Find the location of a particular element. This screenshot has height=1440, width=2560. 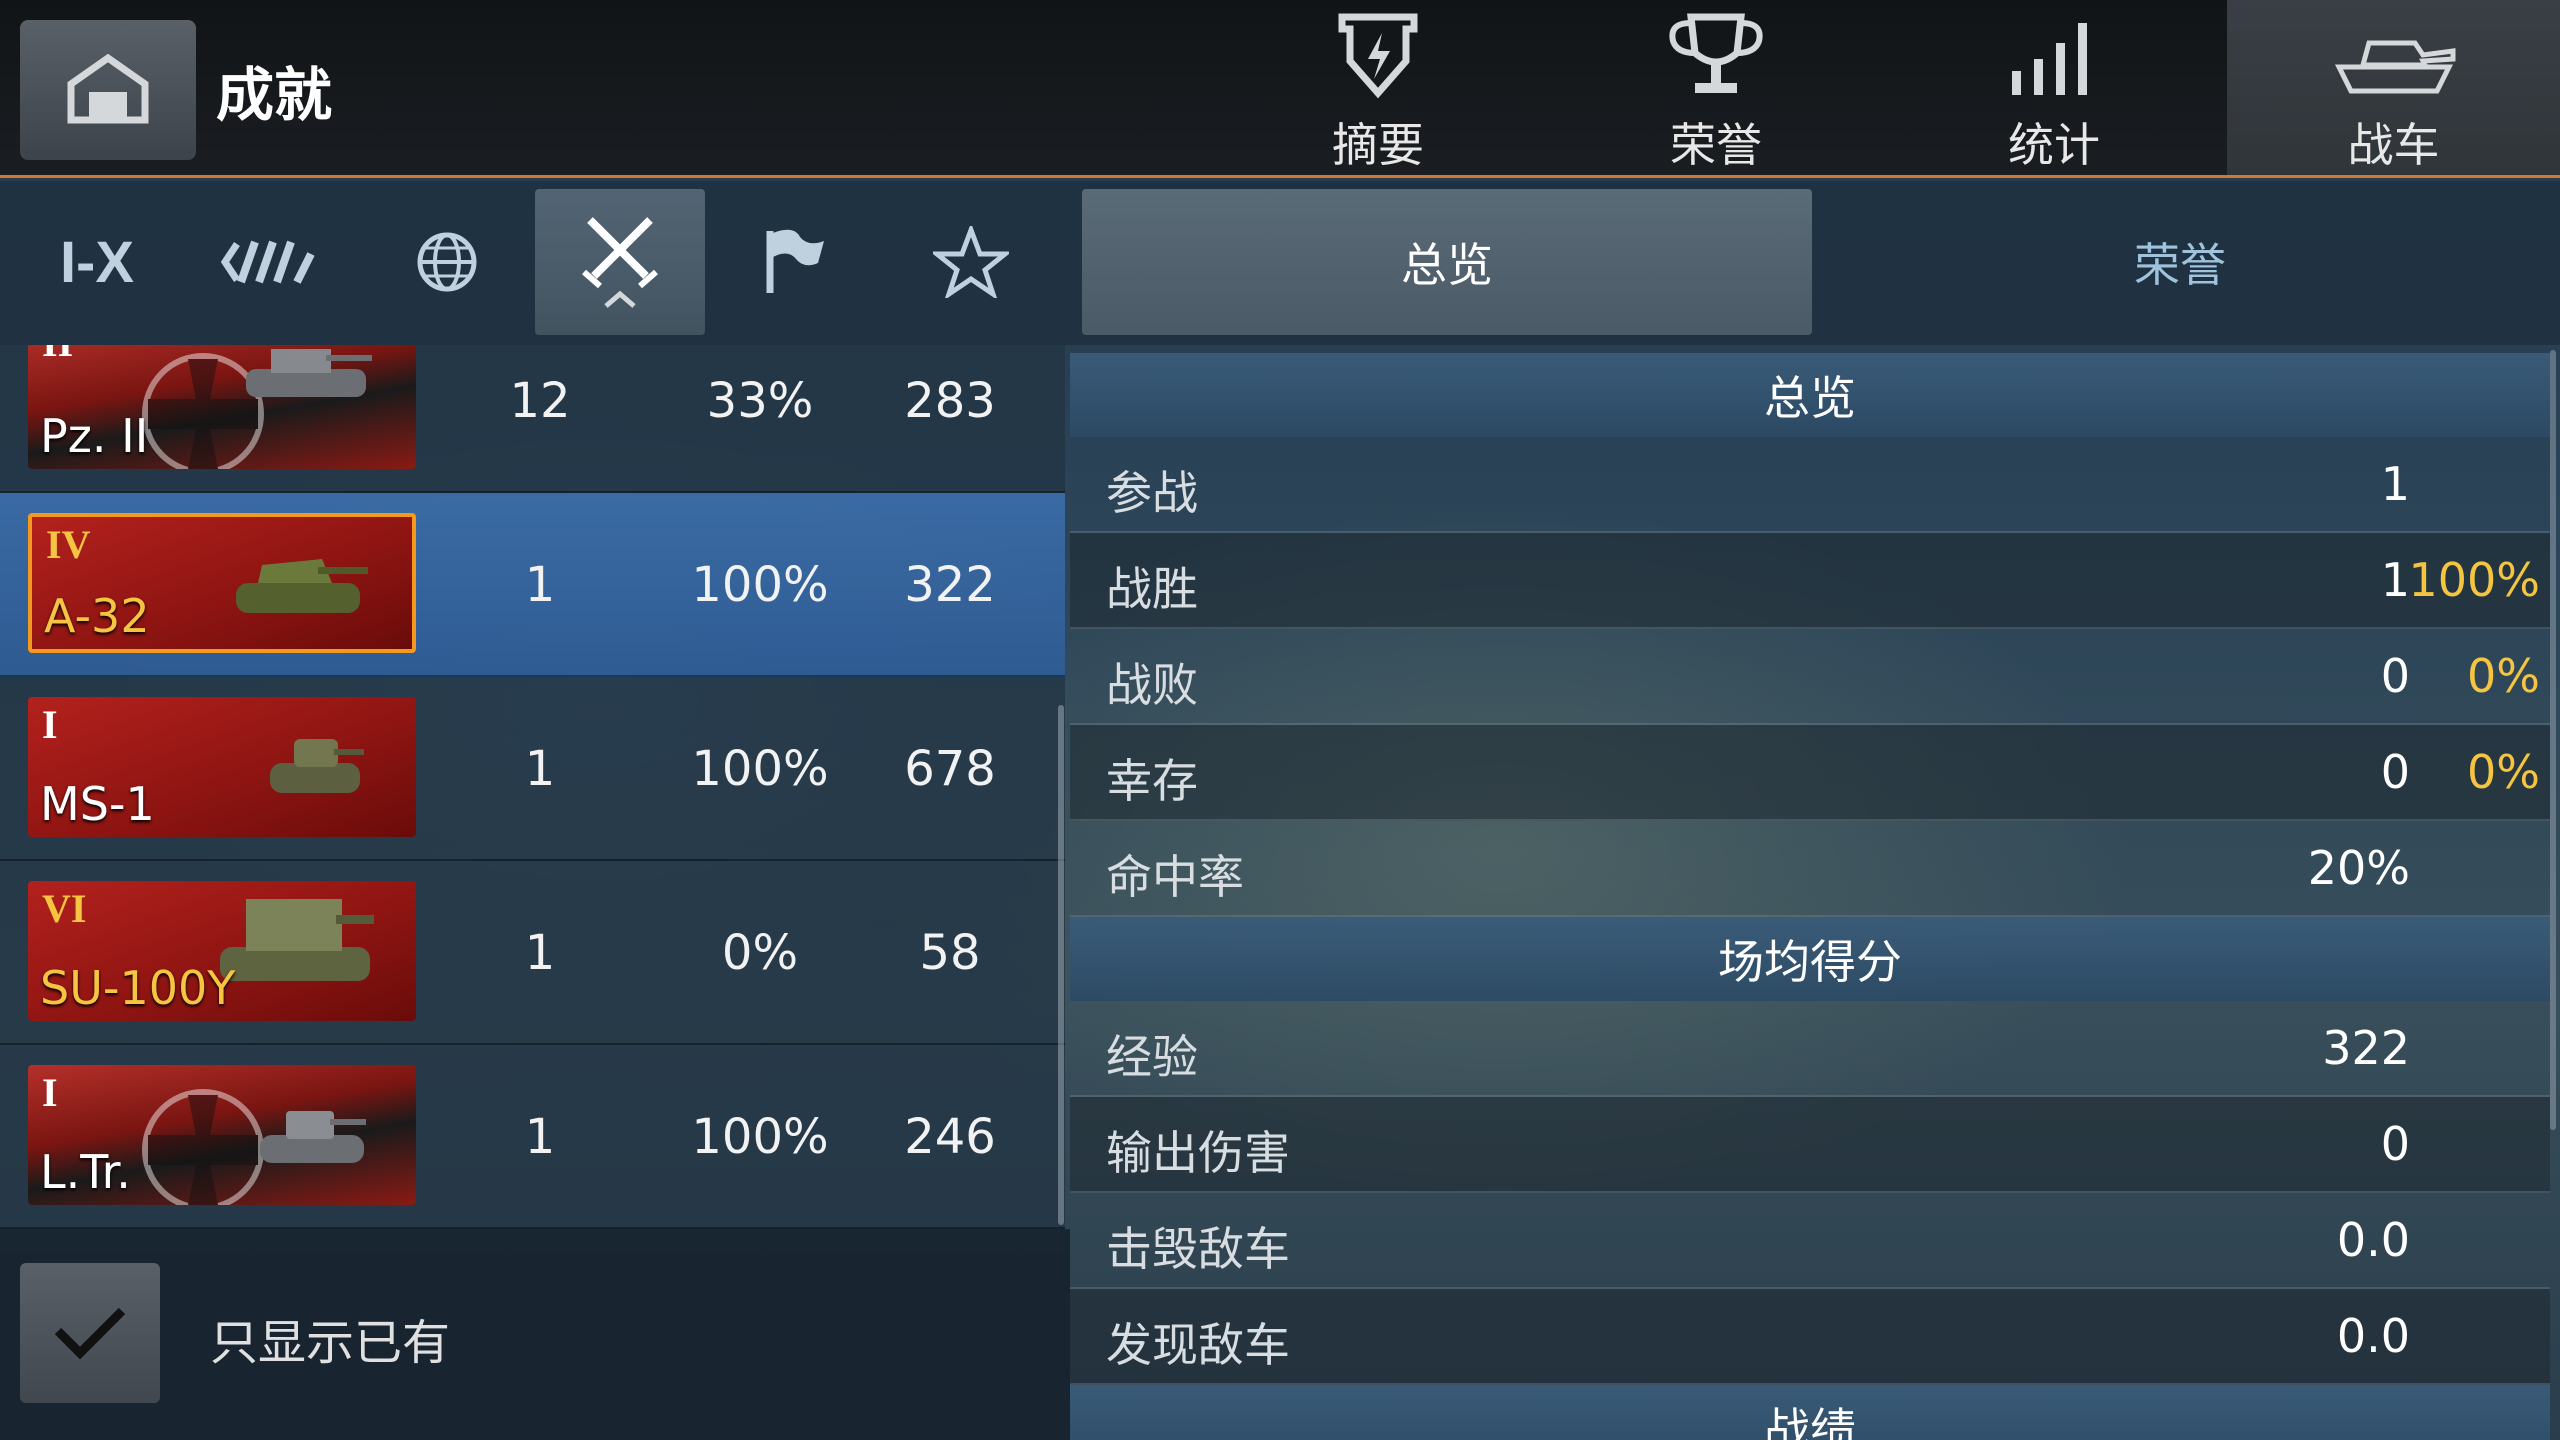

stat-label: 发现敌车 is located at coordinates (1198, 1345).